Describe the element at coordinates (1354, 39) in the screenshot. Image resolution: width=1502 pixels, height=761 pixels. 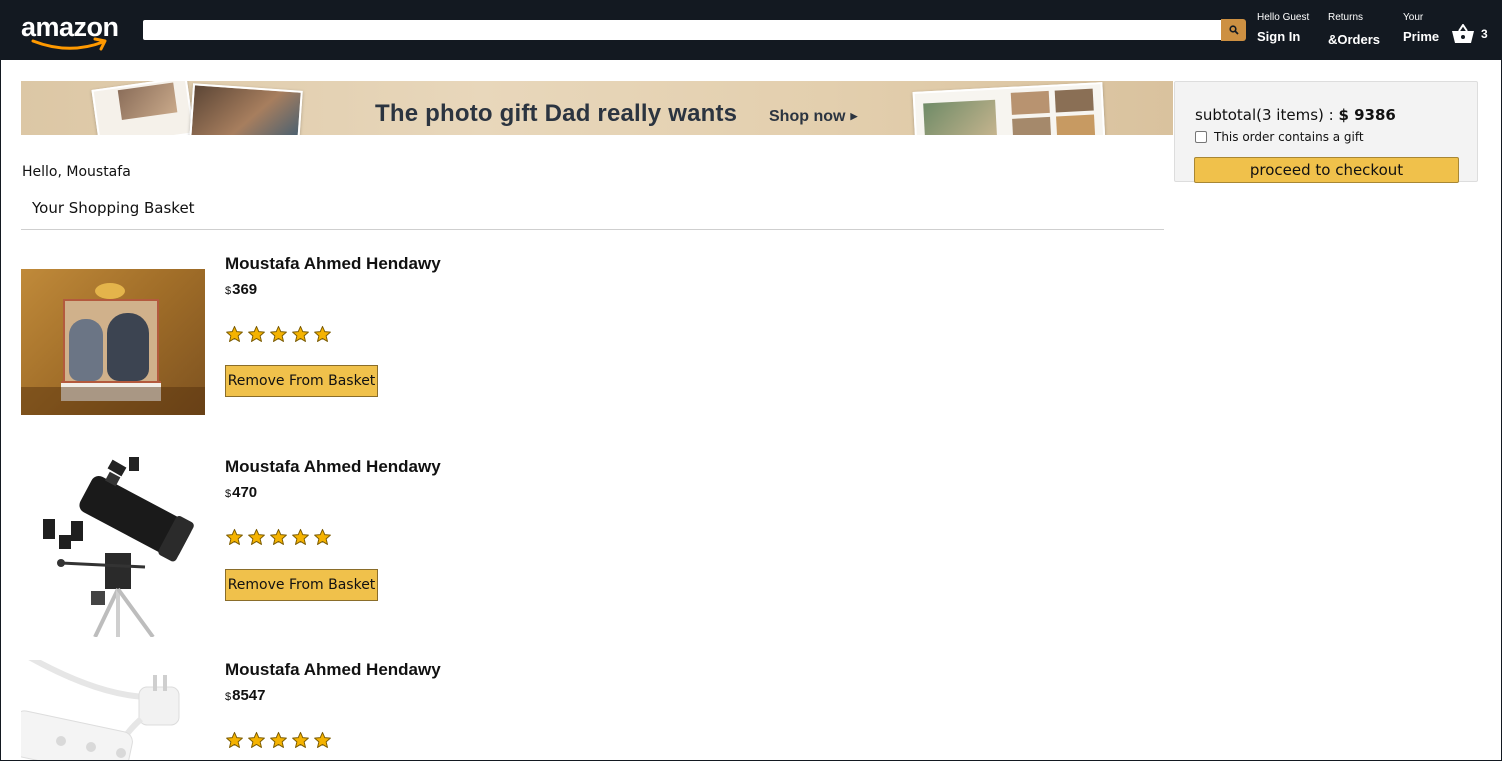
I see `orders-label: &Orders` at that location.